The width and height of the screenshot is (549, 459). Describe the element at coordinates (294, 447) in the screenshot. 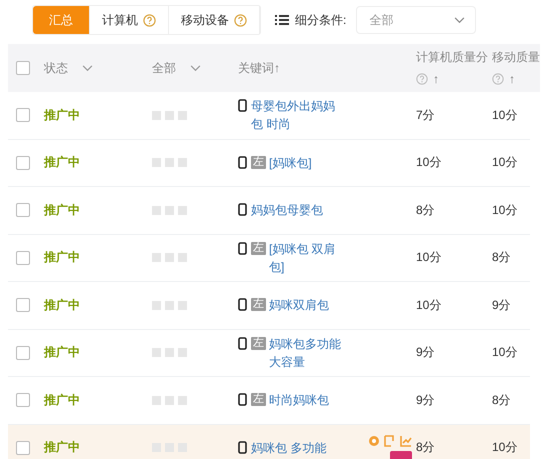

I see `keyword-link: 妈咪包 多功能` at that location.